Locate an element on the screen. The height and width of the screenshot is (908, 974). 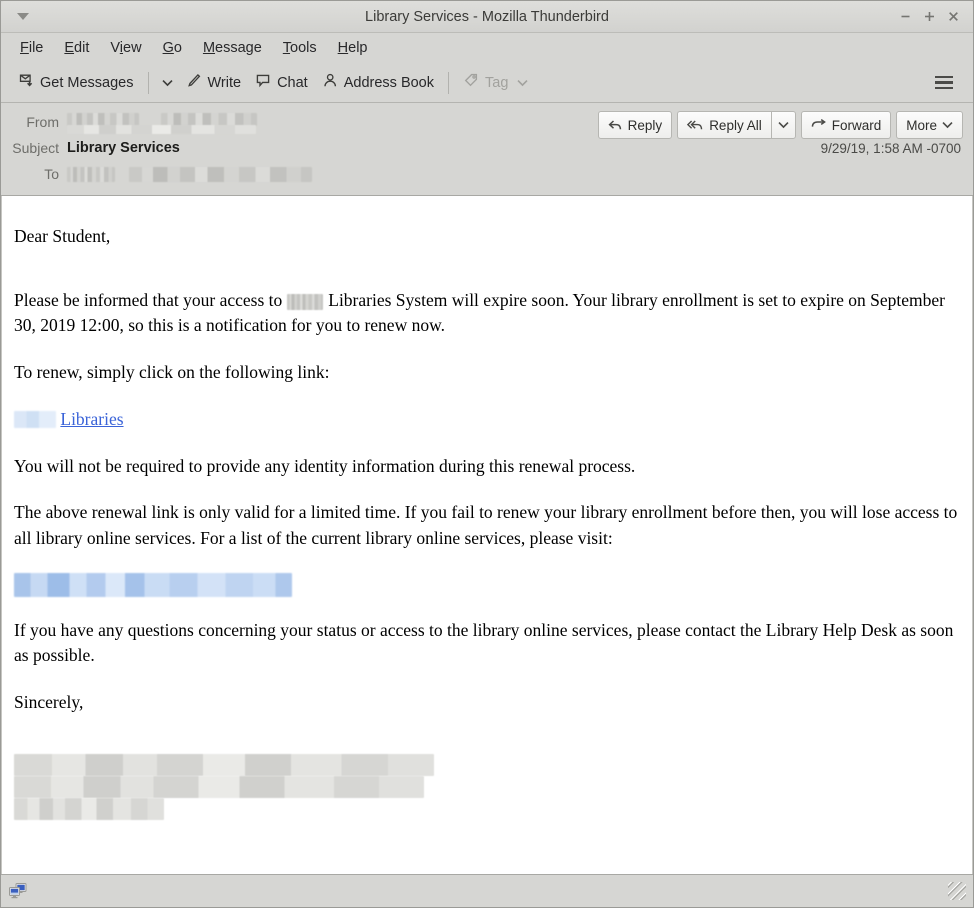
menu-message: Message is located at coordinates (232, 48).